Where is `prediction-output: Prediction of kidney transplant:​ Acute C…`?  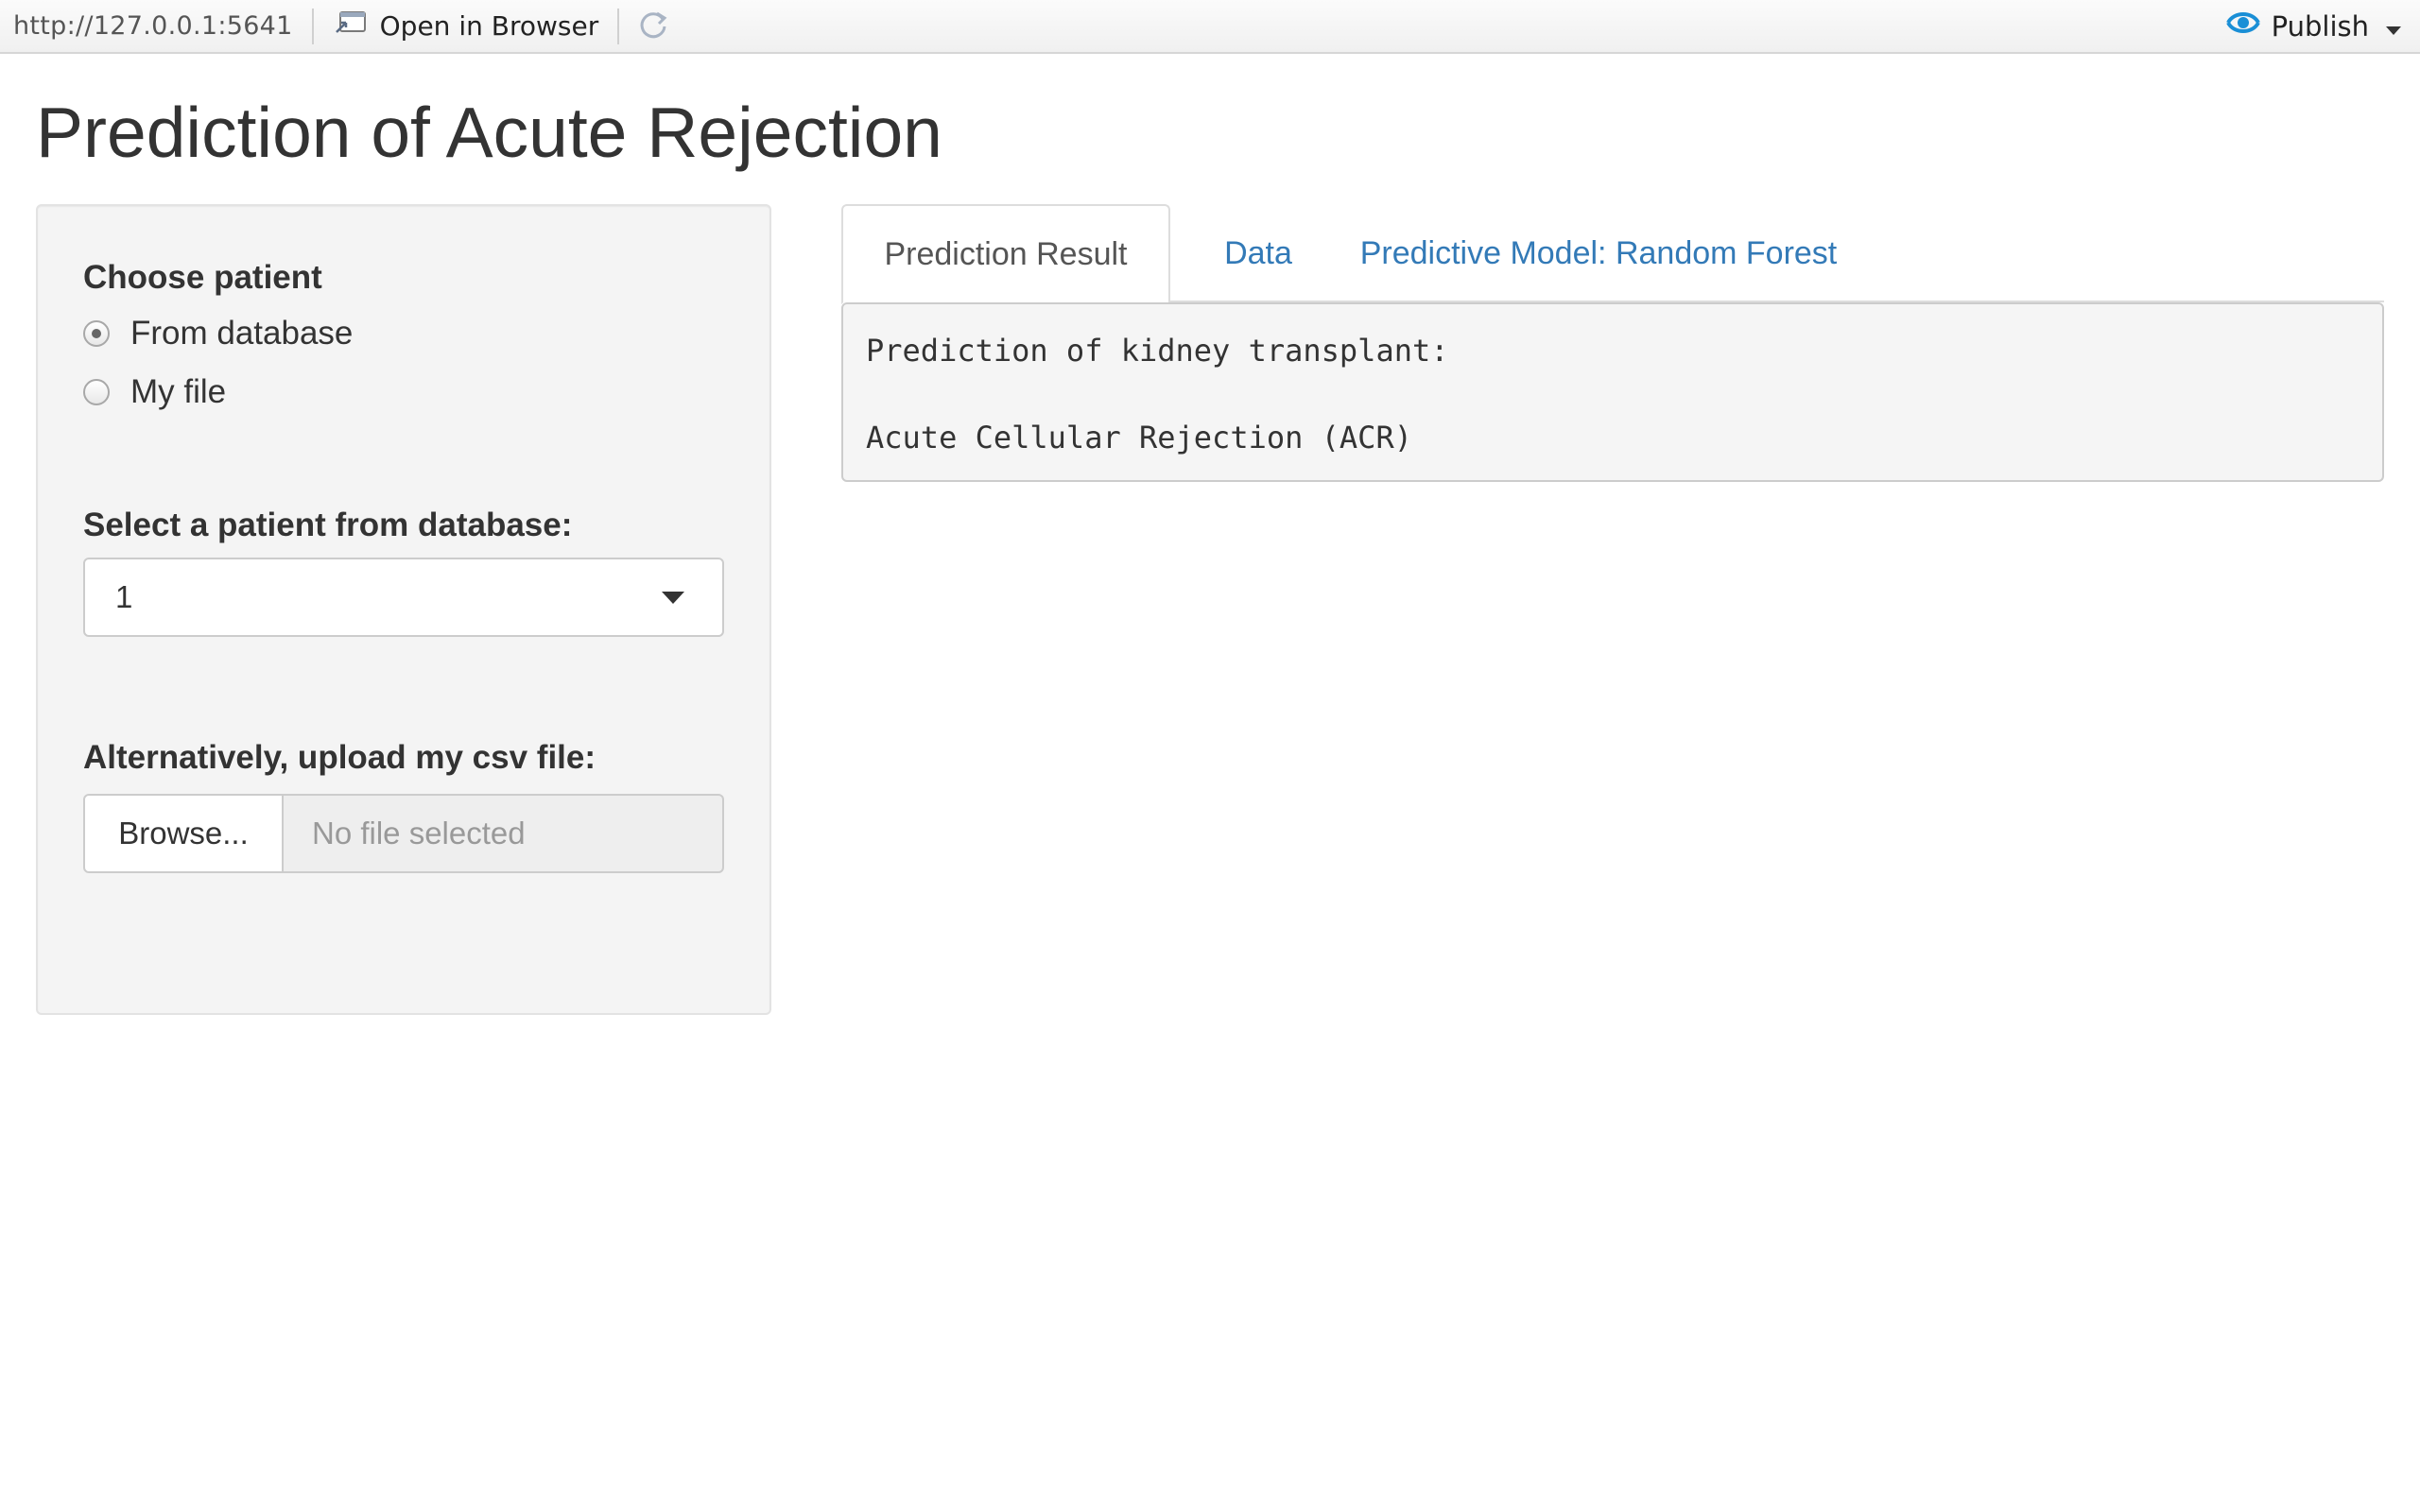
prediction-output: Prediction of kidney transplant:​ Acute C… is located at coordinates (1612, 392).